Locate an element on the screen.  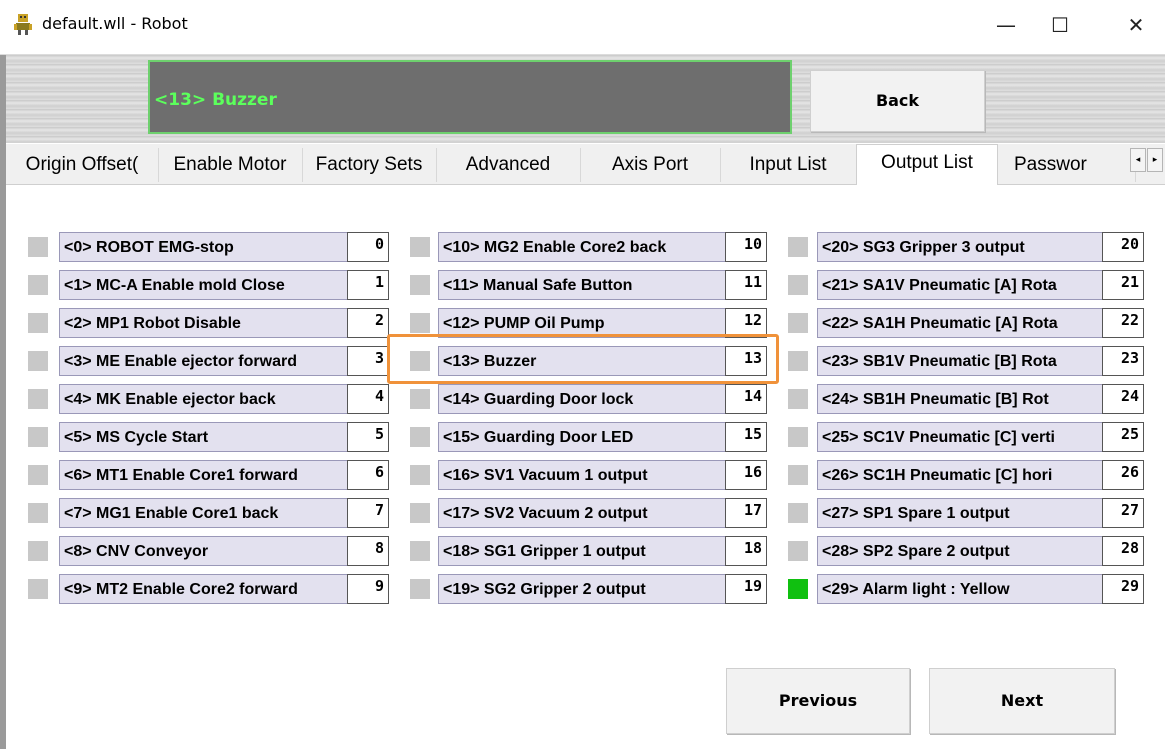
output-label: <15> Guarding Door LED is located at coordinates (582, 437).